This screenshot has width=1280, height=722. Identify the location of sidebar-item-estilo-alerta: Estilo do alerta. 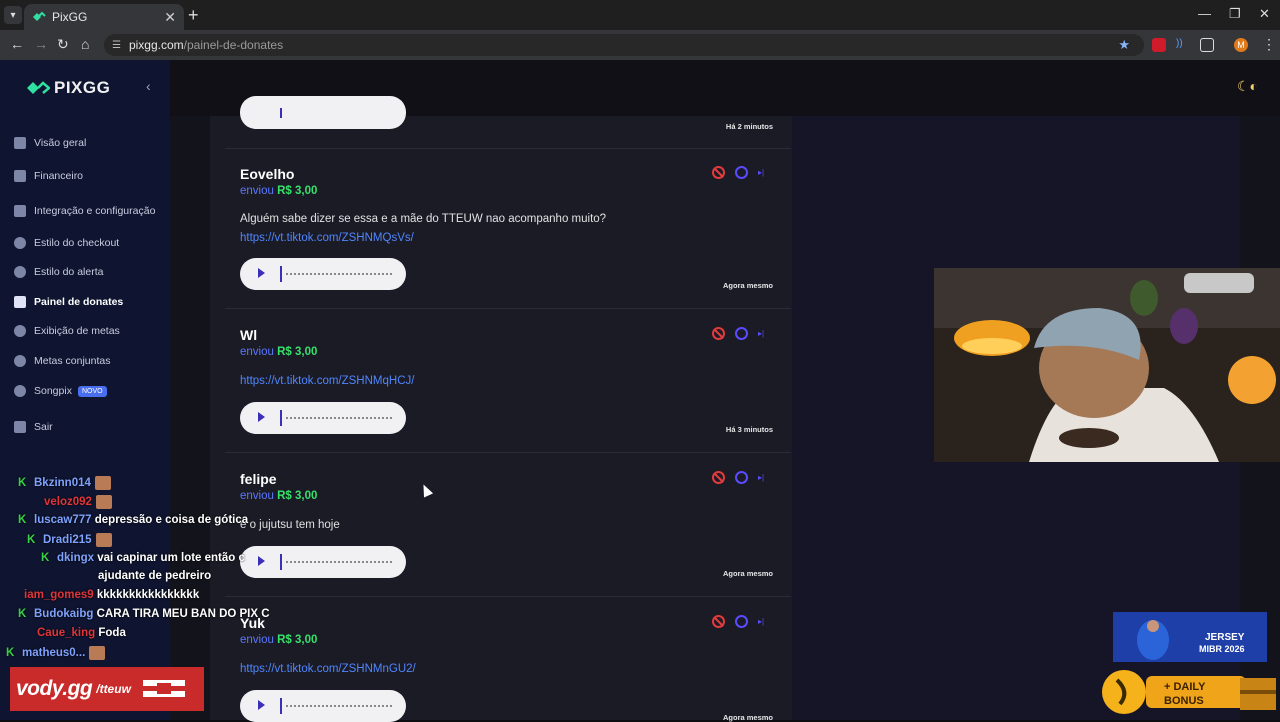
(89, 272).